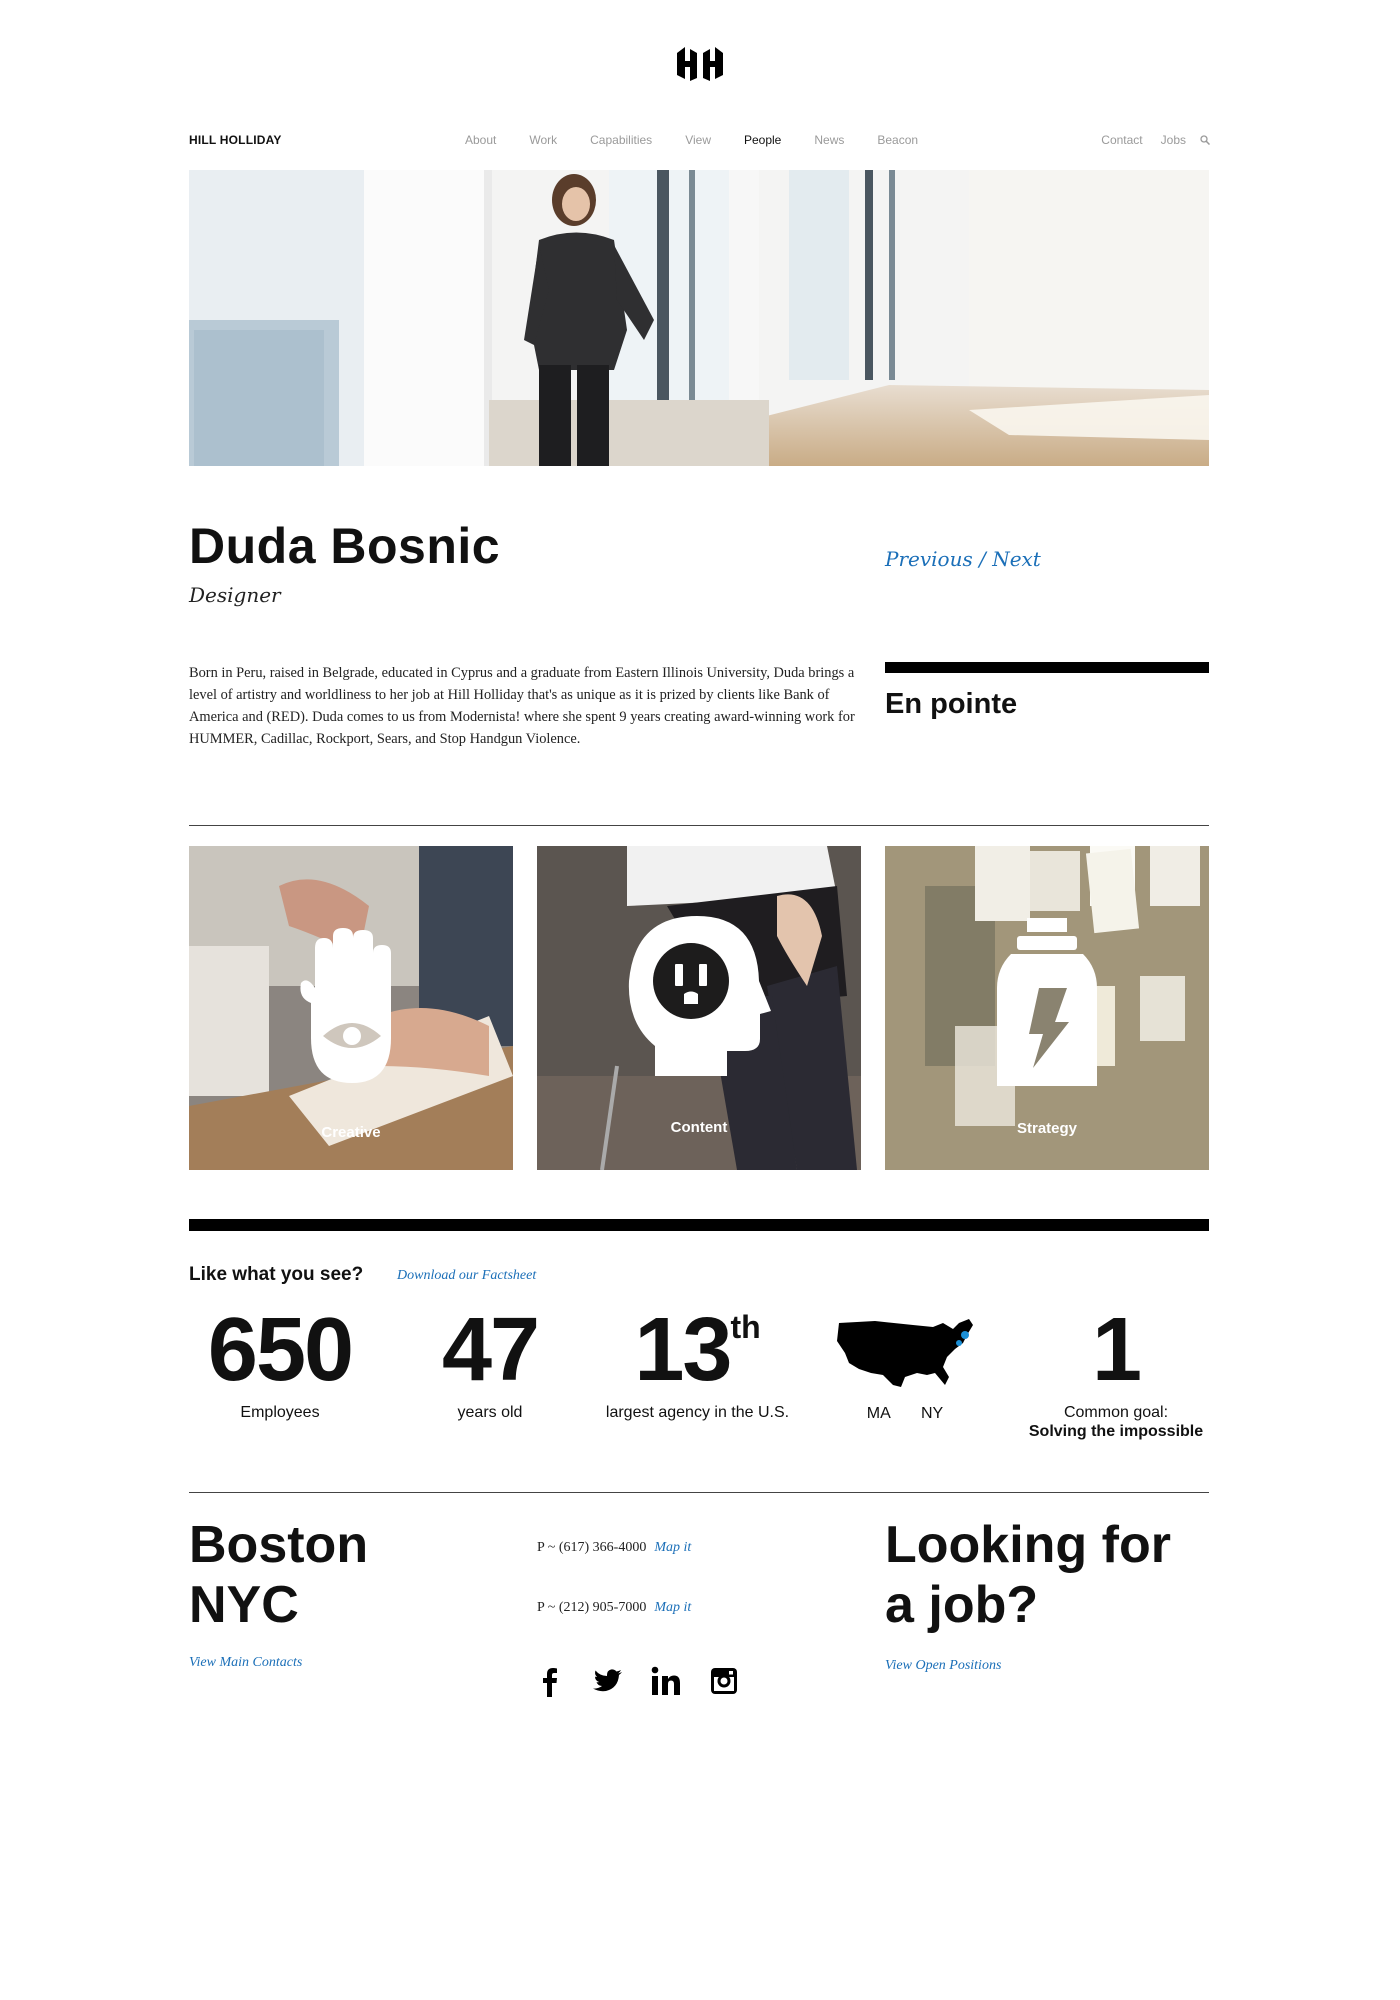  Describe the element at coordinates (1146, 140) in the screenshot. I see `secondary-nav: Contact Jobs` at that location.